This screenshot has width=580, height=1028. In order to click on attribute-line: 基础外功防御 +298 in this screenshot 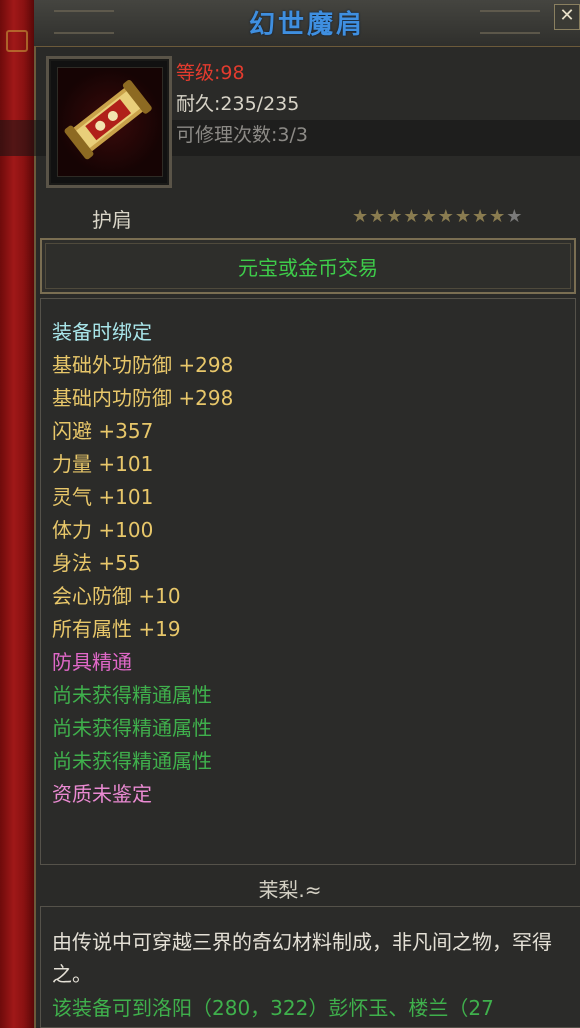, I will do `click(143, 365)`.